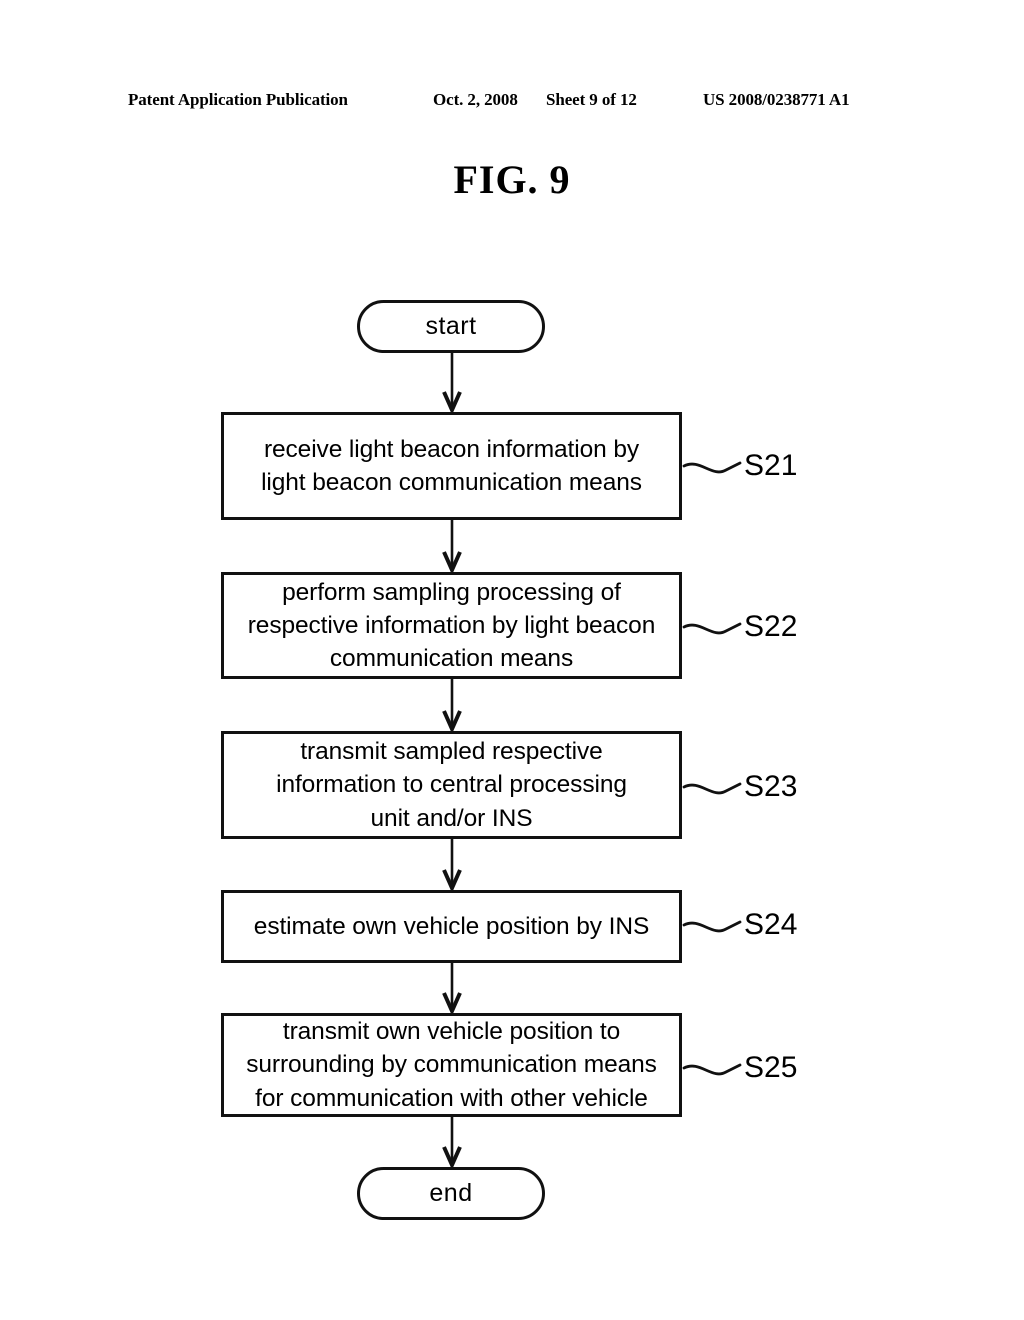 Image resolution: width=1024 pixels, height=1320 pixels. I want to click on flow-node-end: end, so click(451, 1193).